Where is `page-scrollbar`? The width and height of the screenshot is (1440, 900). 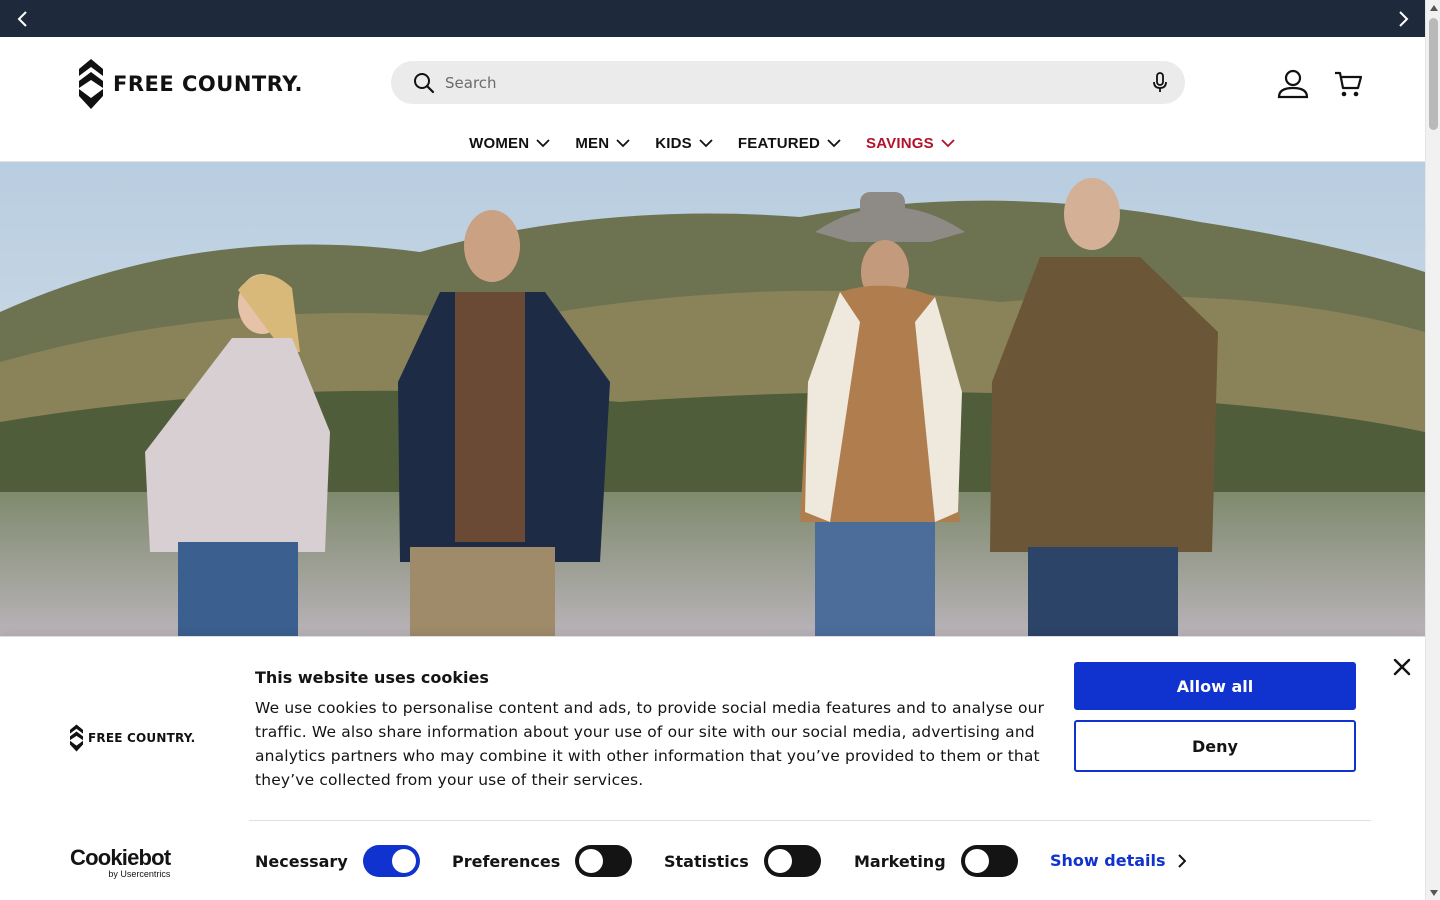 page-scrollbar is located at coordinates (1432, 450).